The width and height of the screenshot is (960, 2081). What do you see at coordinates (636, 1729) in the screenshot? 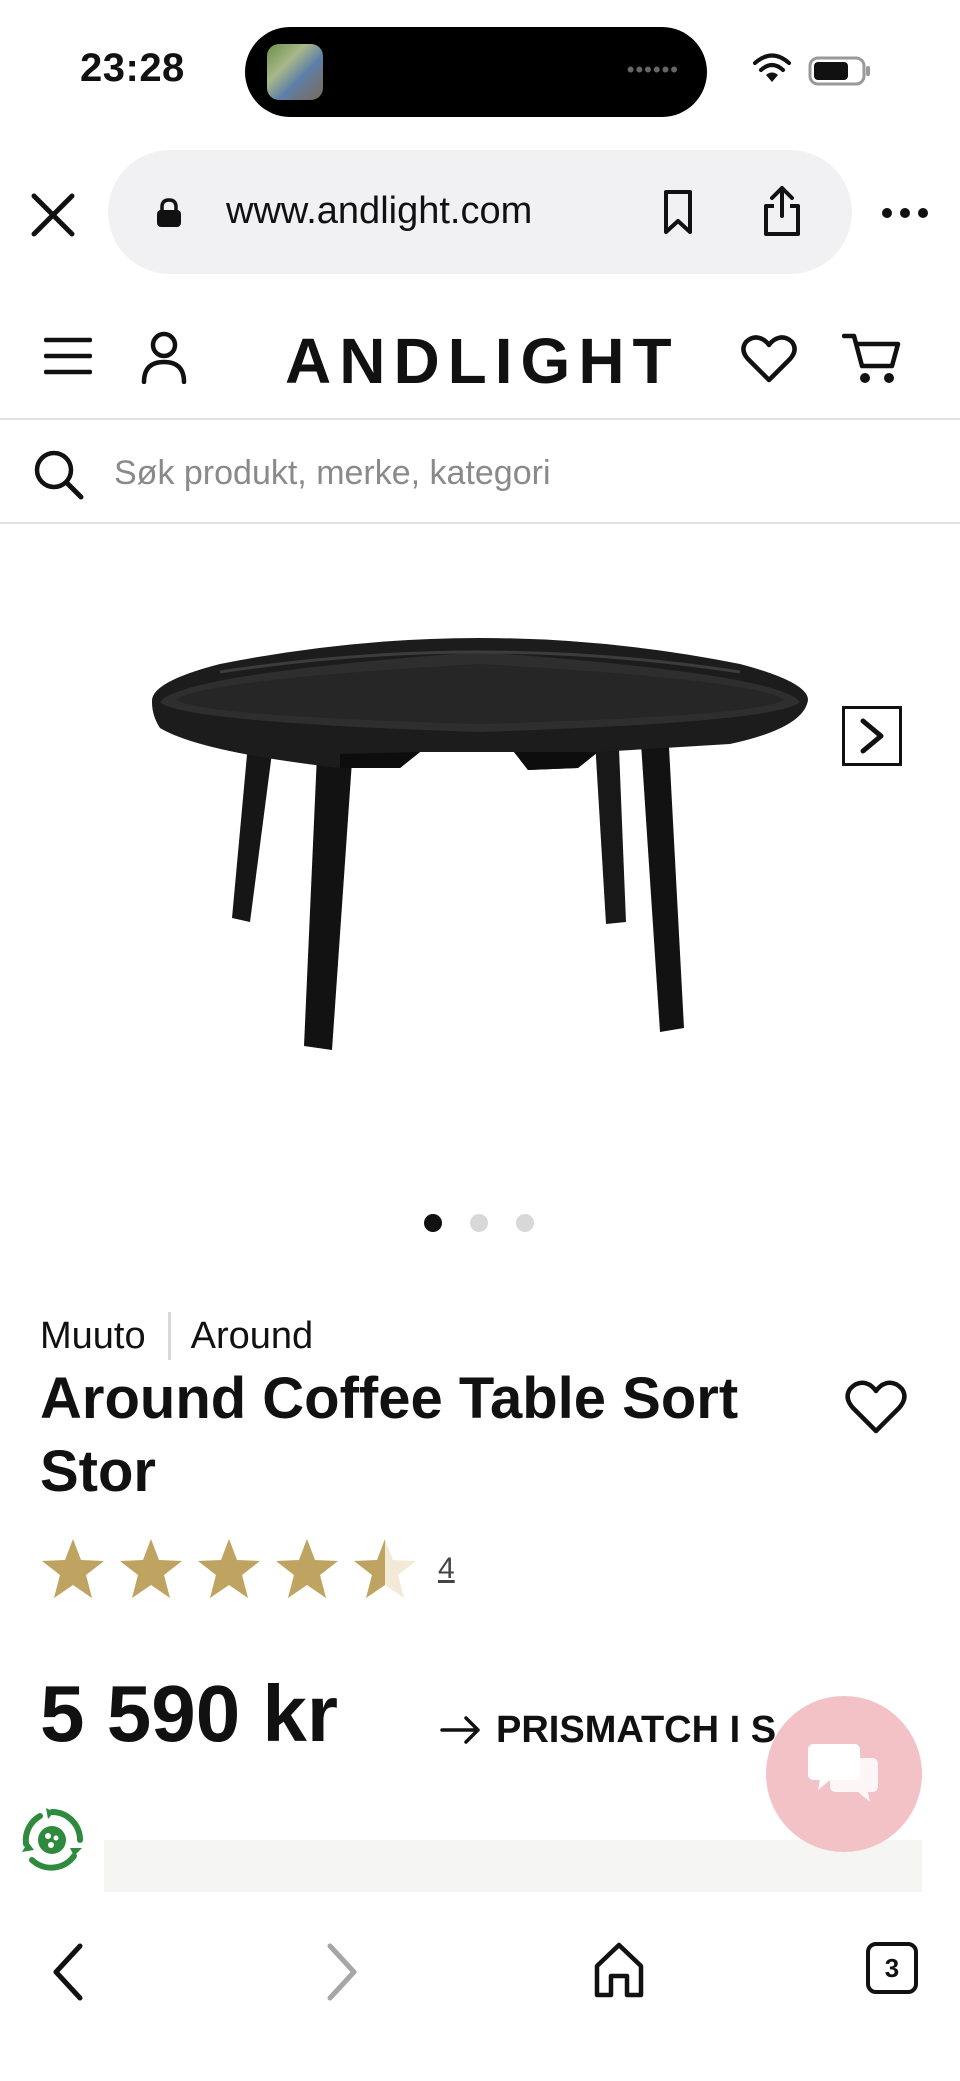
I see `price-match-label: PRISMATCH I S` at bounding box center [636, 1729].